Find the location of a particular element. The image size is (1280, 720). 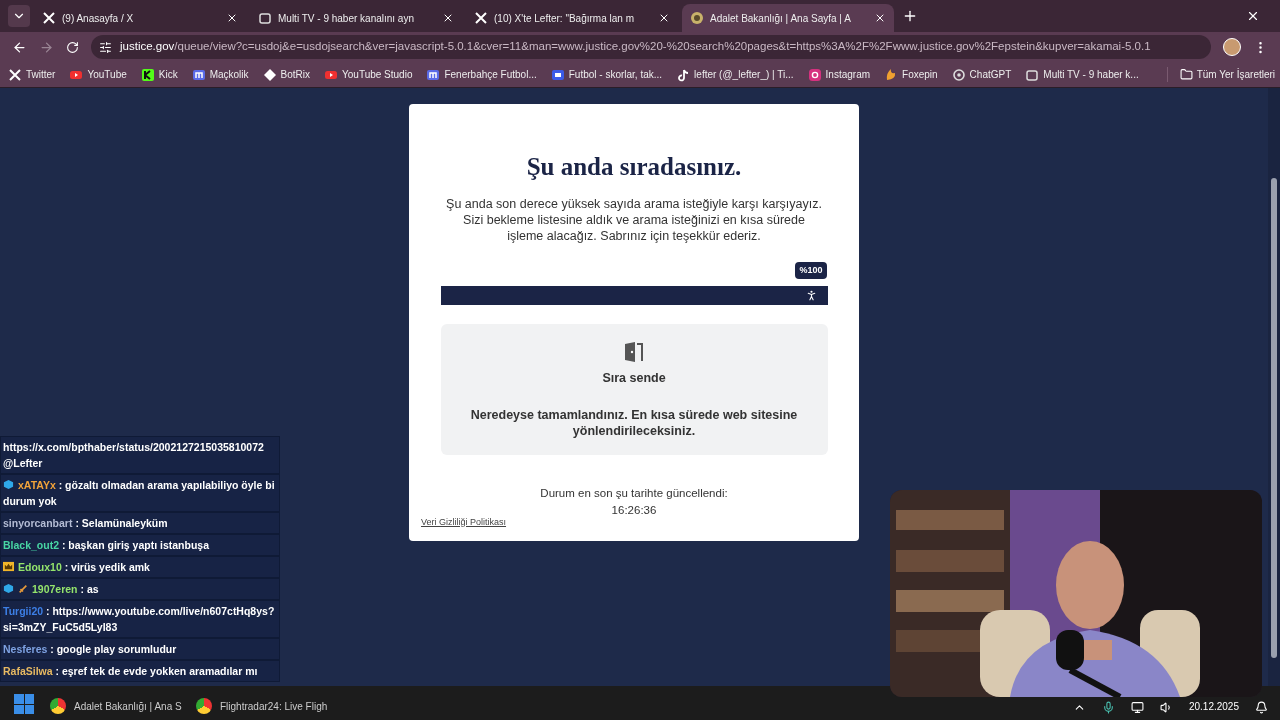

diamond-icon is located at coordinates (269, 74).